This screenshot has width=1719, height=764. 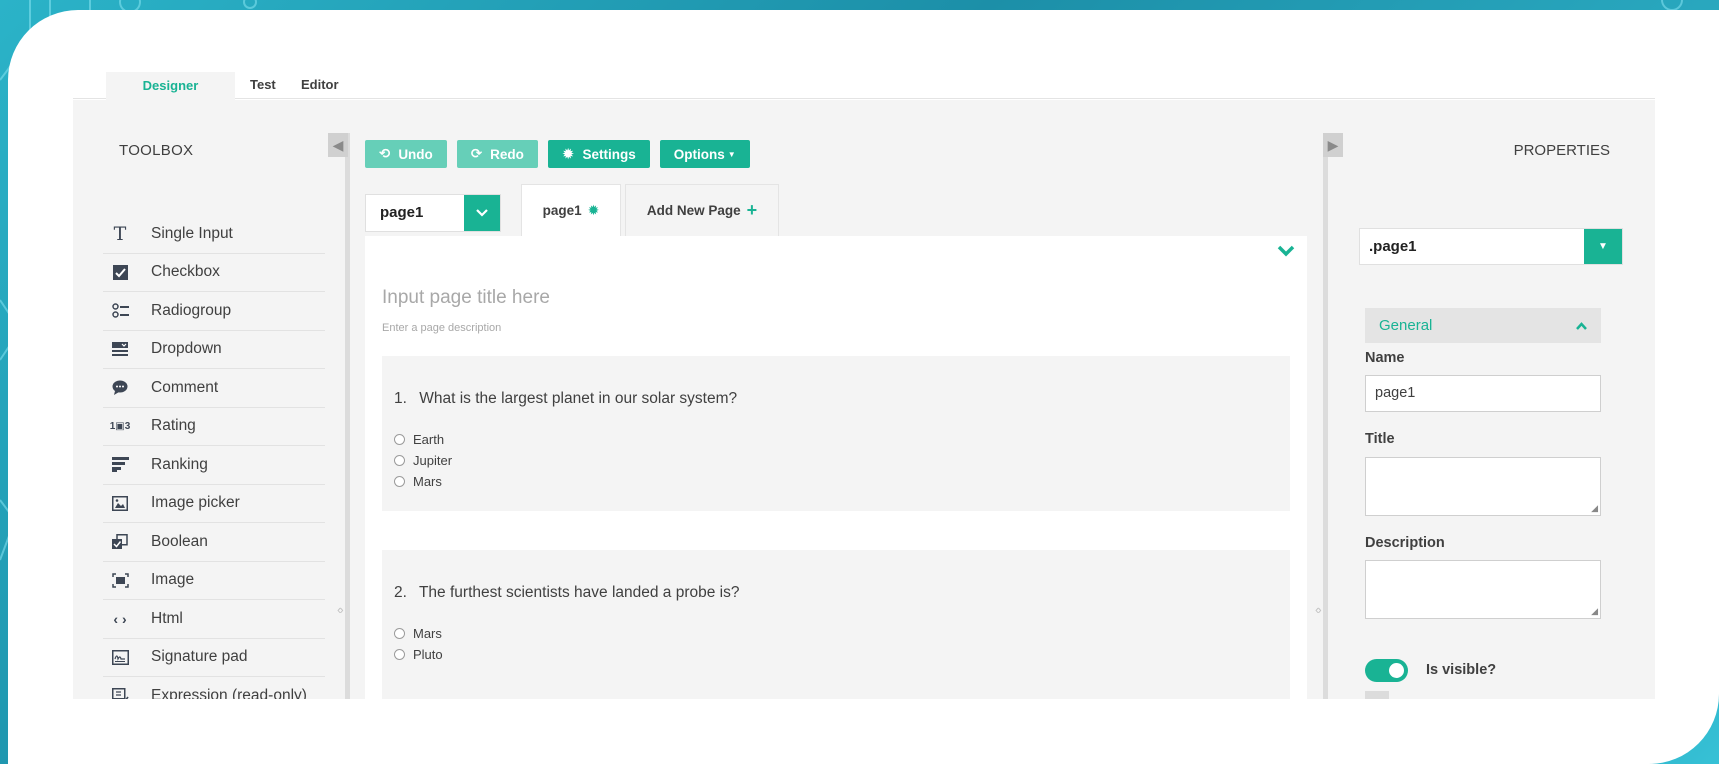 What do you see at coordinates (120, 580) in the screenshot?
I see `image-icon` at bounding box center [120, 580].